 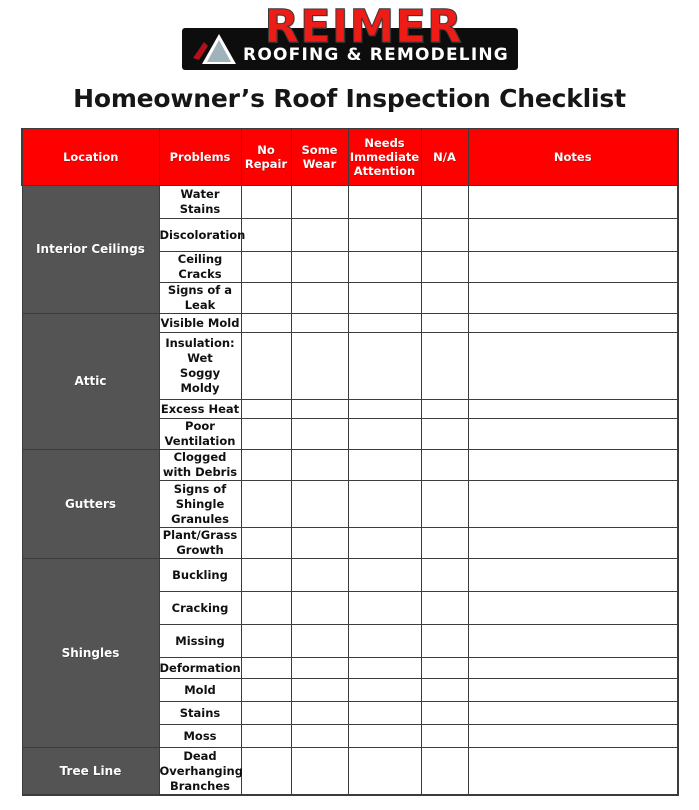 I want to click on problem-cell: Deformation, so click(x=200, y=668).